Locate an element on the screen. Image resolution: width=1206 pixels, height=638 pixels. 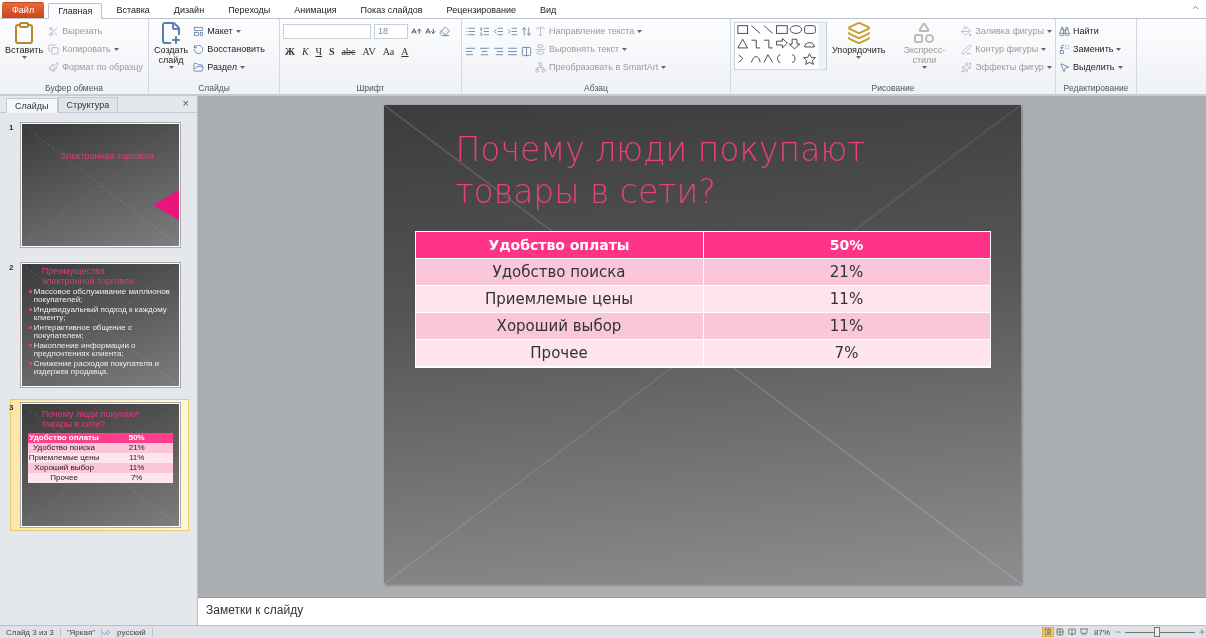
columns-icon is located at coordinates (526, 51).